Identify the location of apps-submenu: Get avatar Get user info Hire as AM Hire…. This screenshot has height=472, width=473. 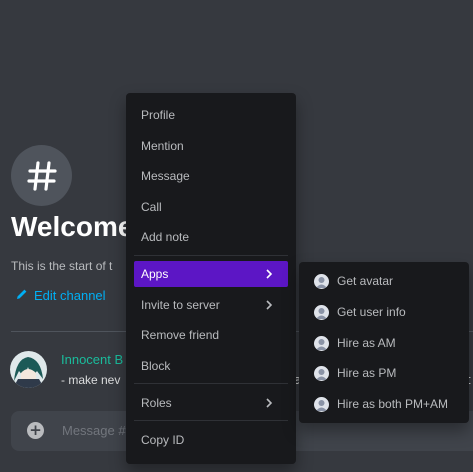
(384, 342).